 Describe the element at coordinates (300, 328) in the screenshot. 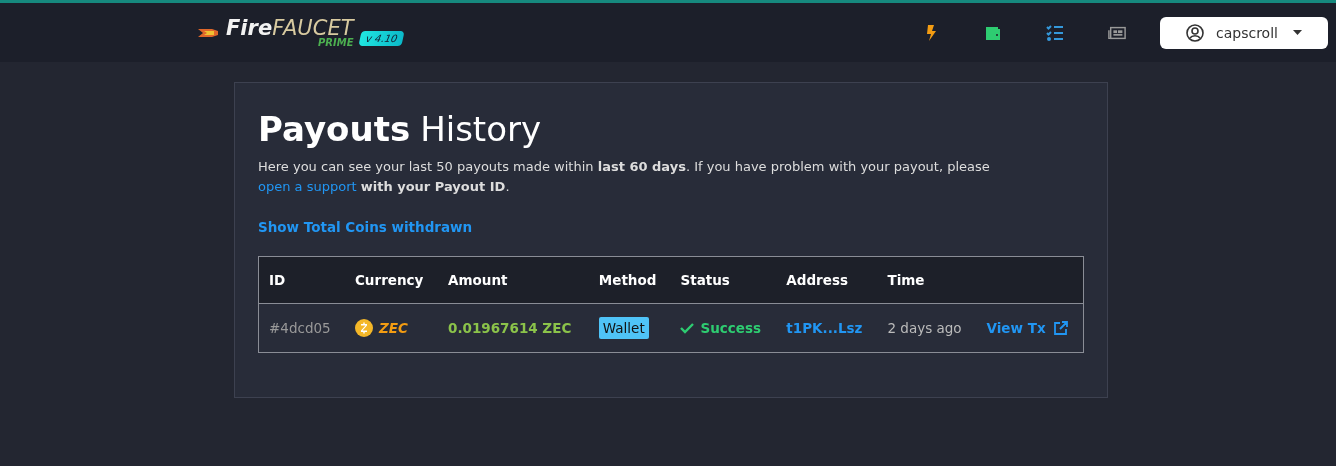

I see `payout-id: #4dcd05` at that location.